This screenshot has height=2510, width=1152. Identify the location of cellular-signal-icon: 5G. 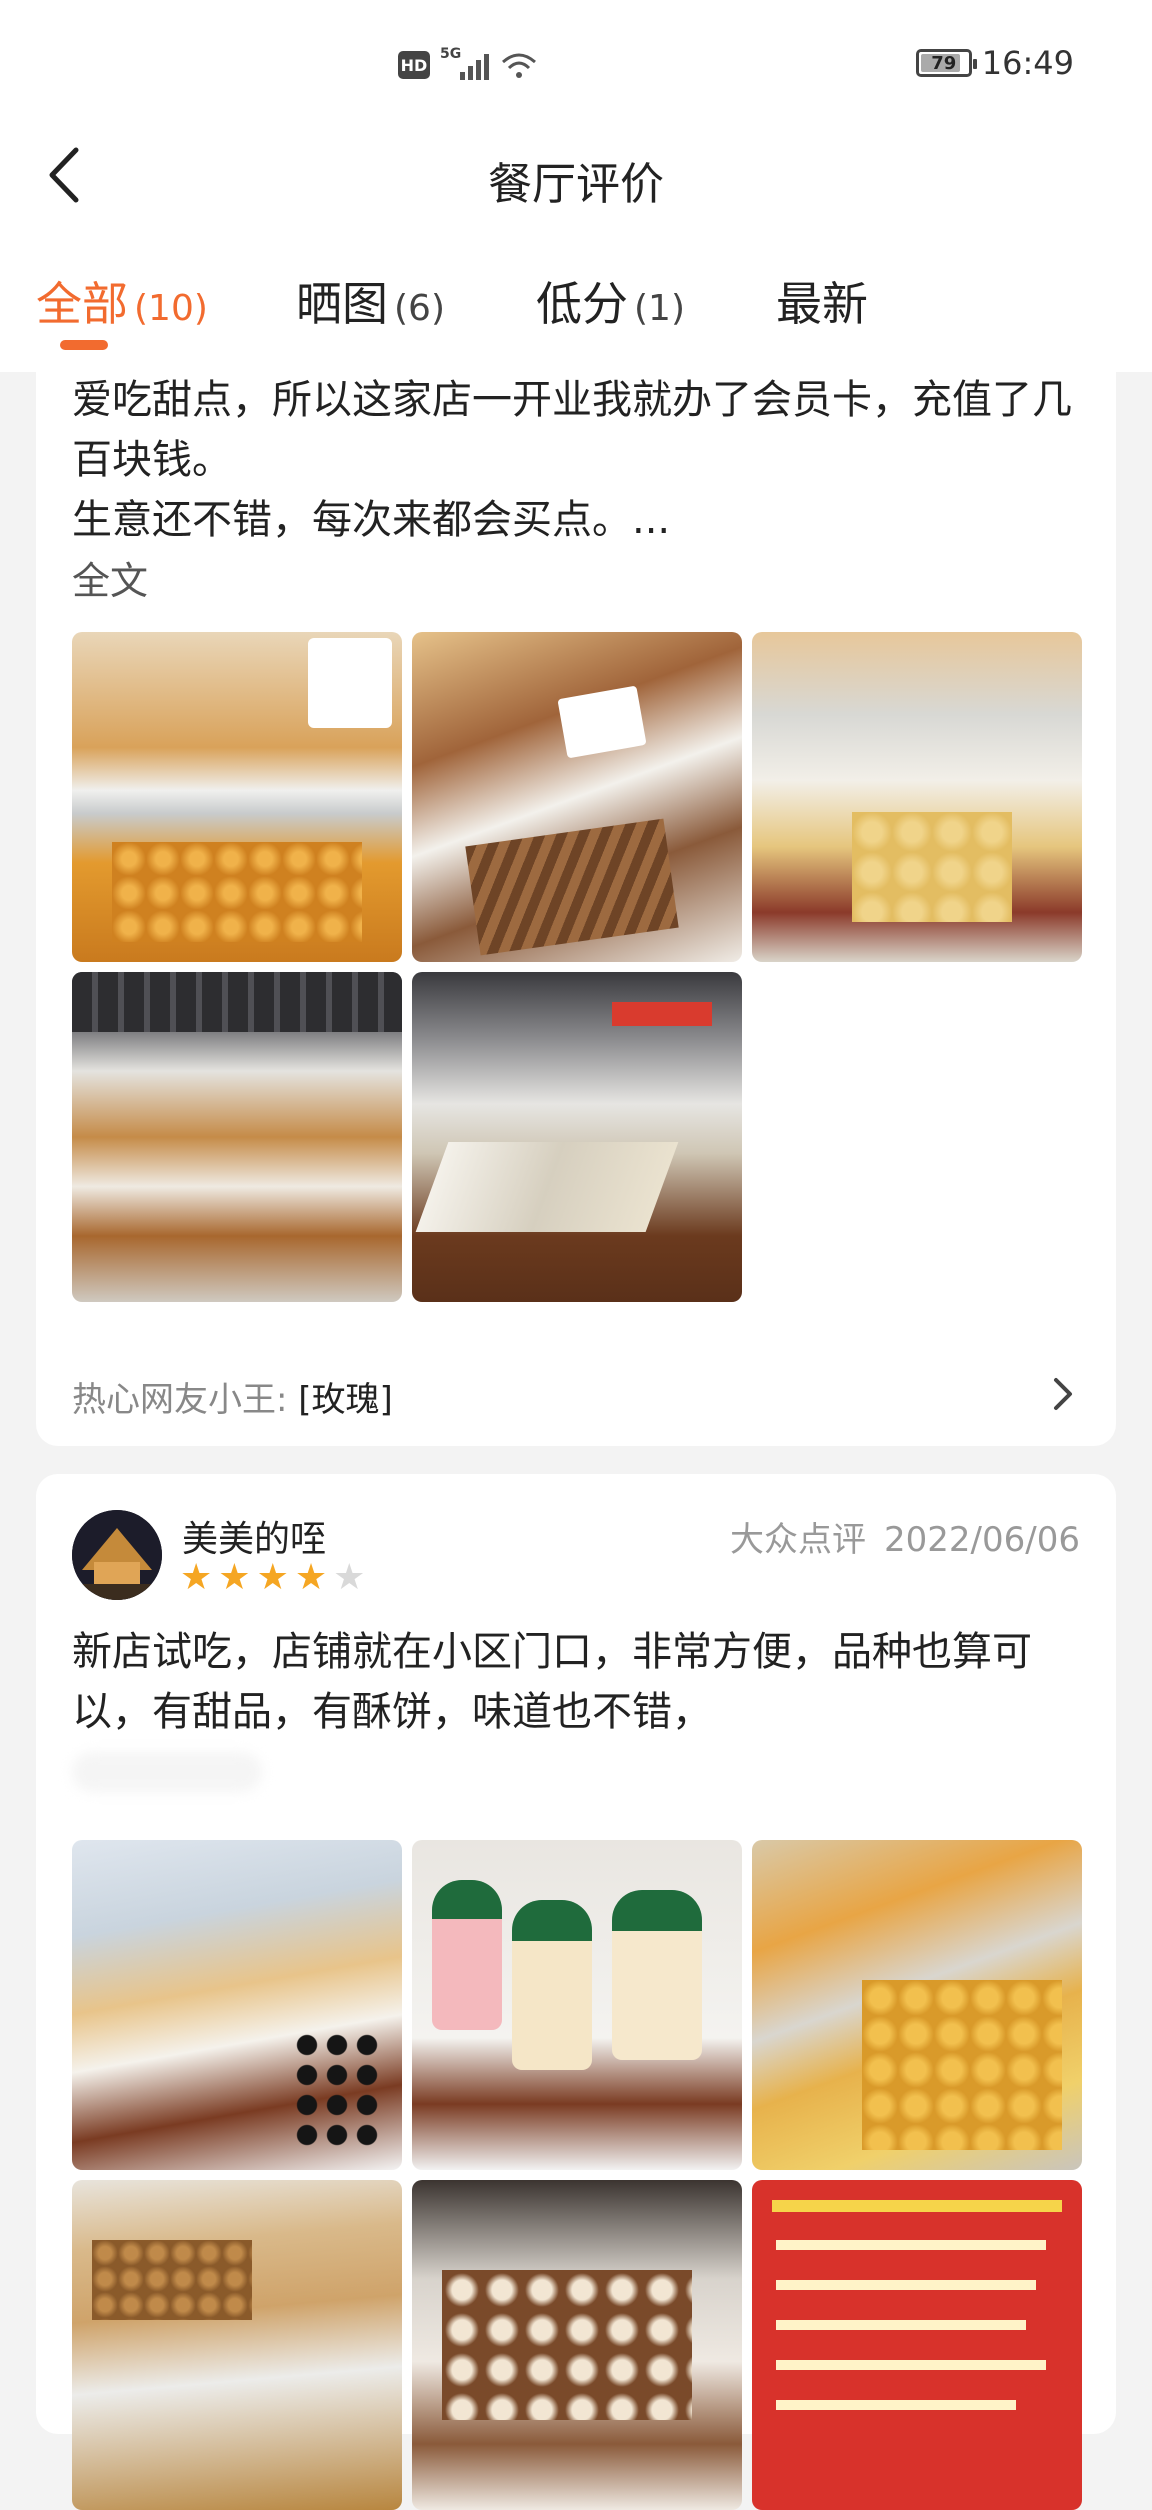
(464, 63).